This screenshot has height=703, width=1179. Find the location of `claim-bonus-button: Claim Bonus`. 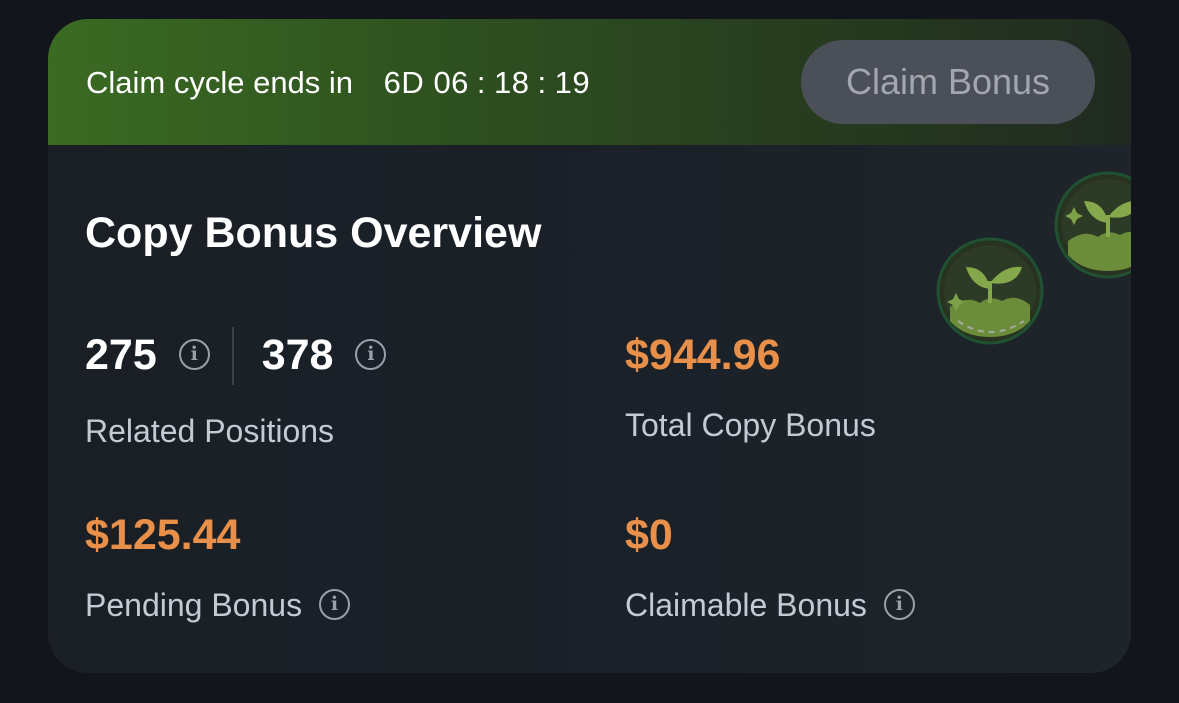

claim-bonus-button: Claim Bonus is located at coordinates (948, 82).